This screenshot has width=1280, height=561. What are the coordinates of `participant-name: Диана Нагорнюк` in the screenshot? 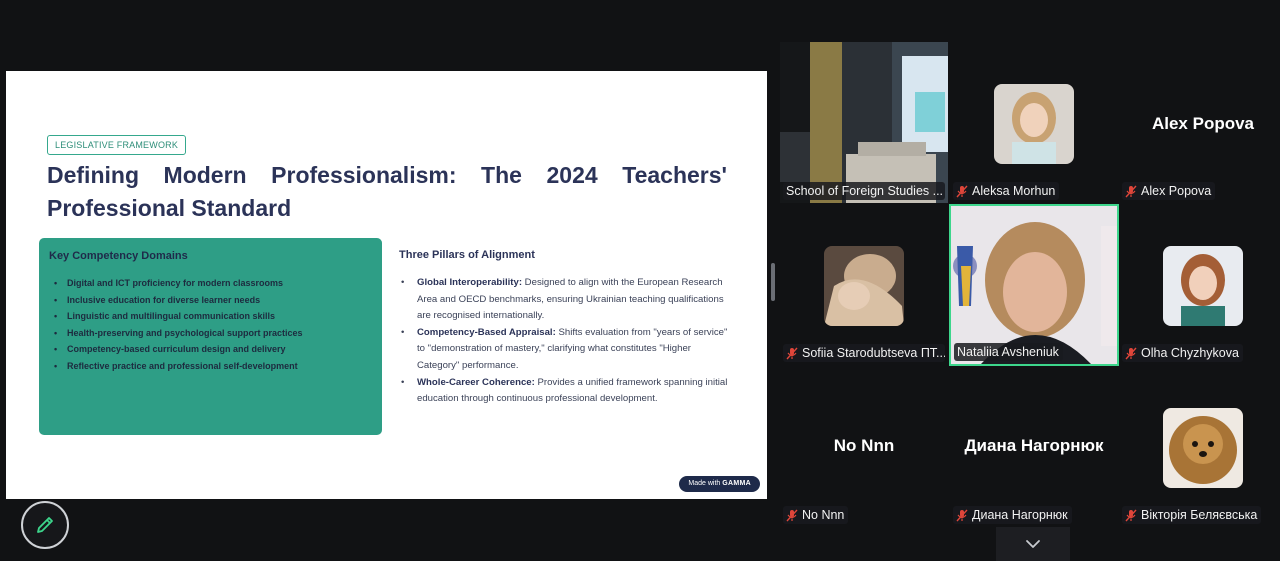 It's located at (1020, 515).